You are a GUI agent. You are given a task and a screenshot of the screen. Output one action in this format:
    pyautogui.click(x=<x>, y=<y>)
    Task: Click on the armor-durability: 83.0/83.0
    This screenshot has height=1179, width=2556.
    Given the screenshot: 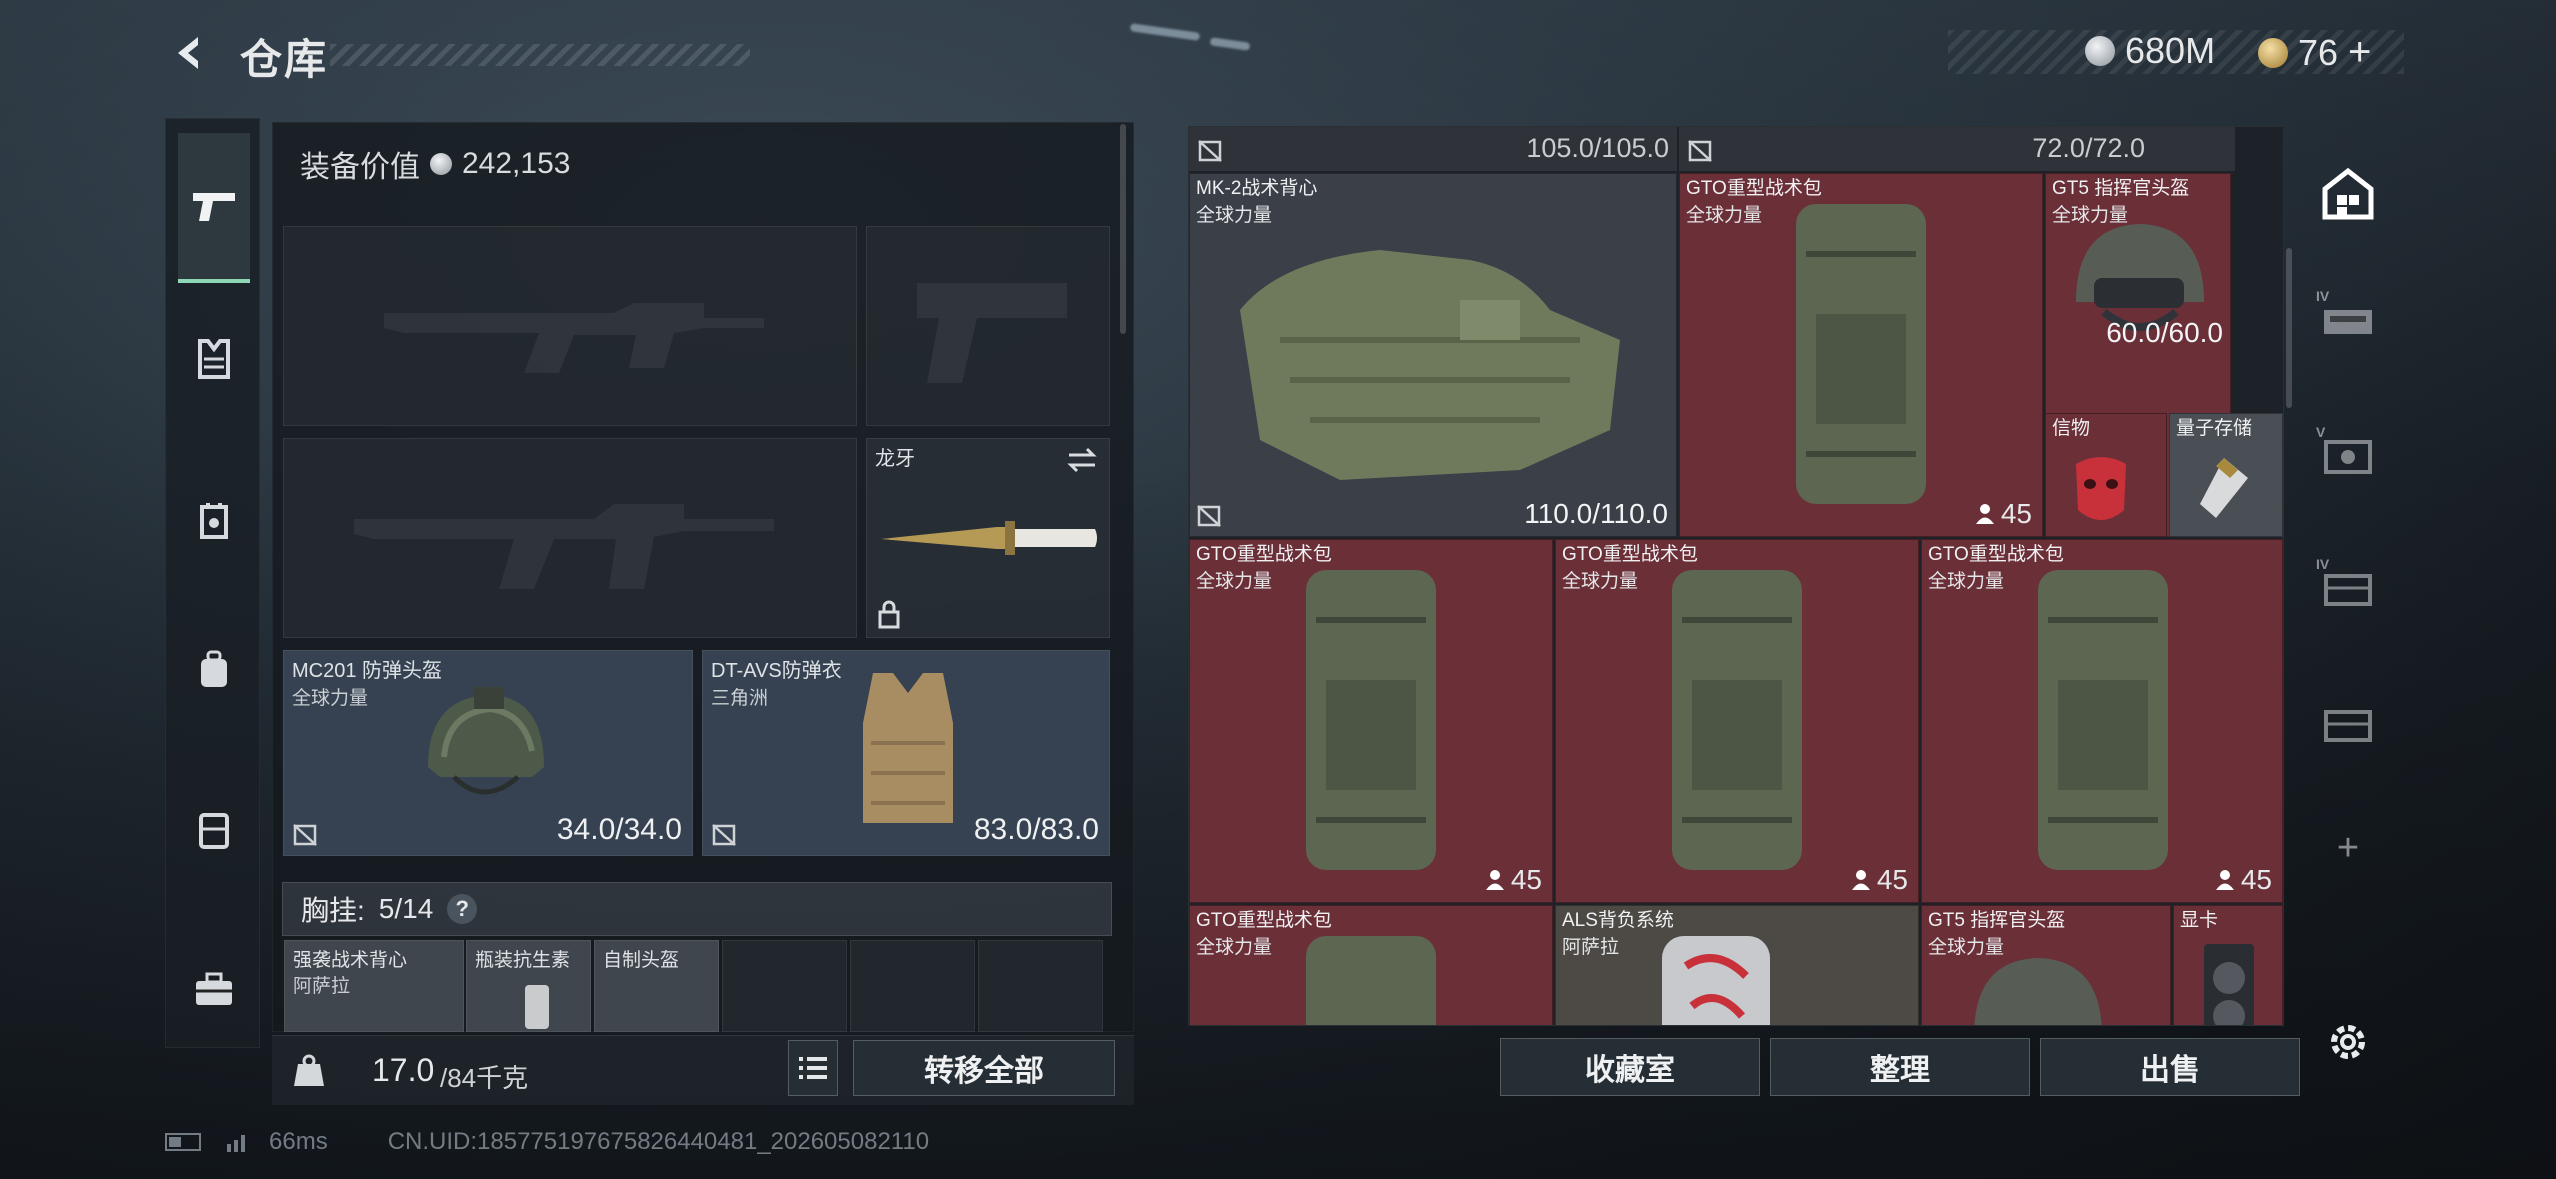 What is the action you would take?
    pyautogui.click(x=1036, y=829)
    